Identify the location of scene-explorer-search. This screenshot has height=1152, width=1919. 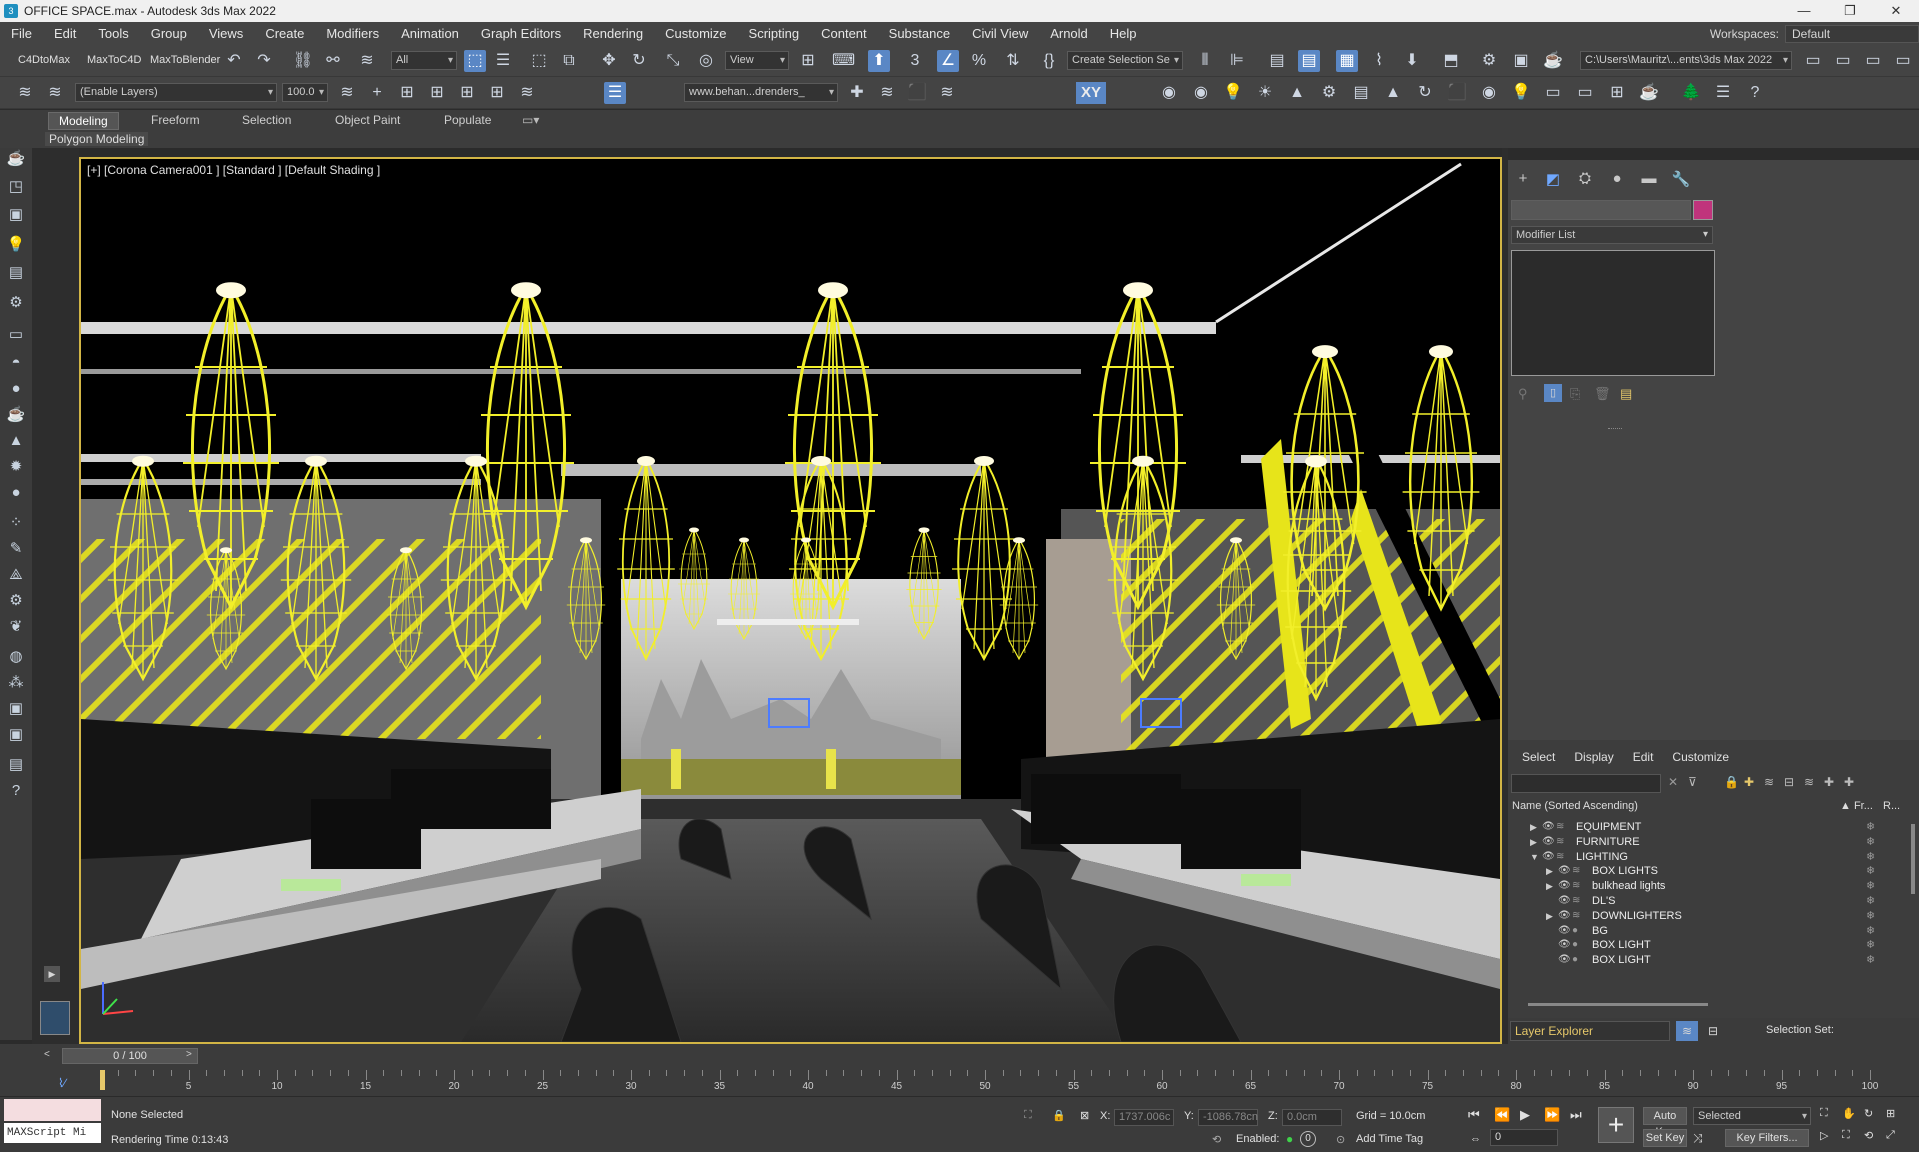
(1586, 783).